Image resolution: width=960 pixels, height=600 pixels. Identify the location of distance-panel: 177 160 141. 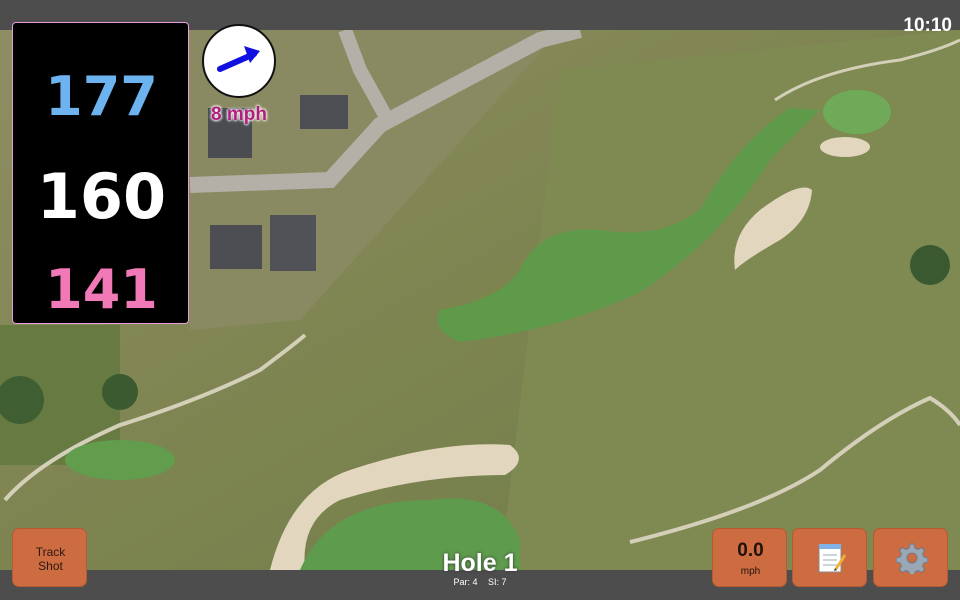
(100, 173).